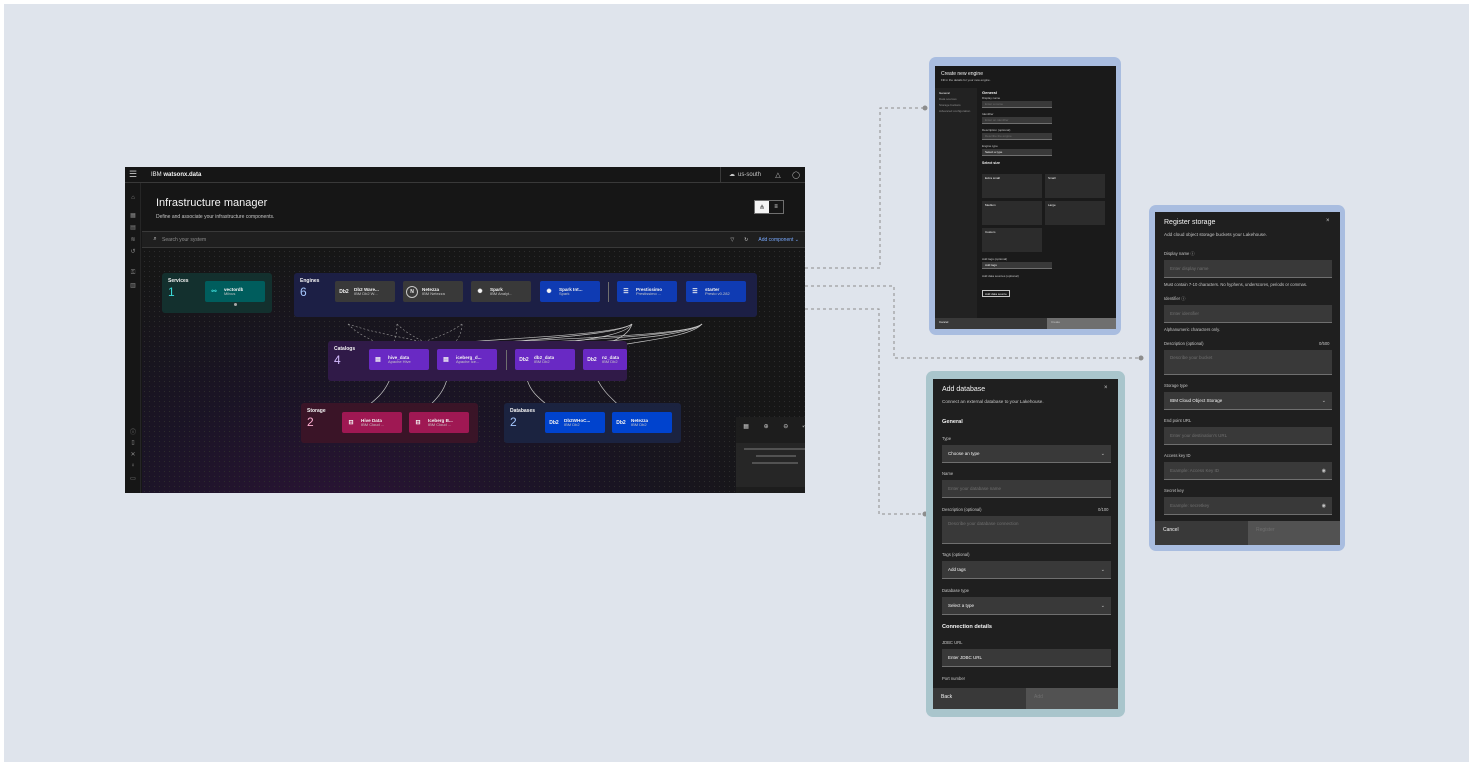 This screenshot has width=1473, height=766. I want to click on zoom-out-icon: ⊖, so click(785, 426).